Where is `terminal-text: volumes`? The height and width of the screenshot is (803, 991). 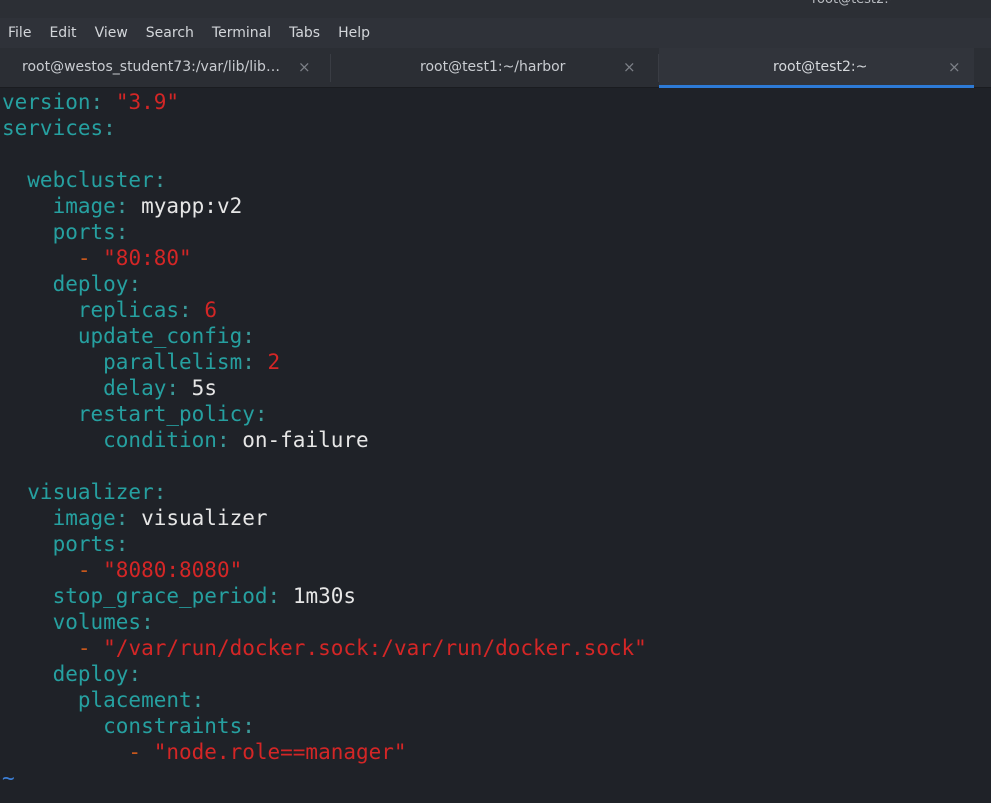 terminal-text: volumes is located at coordinates (72, 622).